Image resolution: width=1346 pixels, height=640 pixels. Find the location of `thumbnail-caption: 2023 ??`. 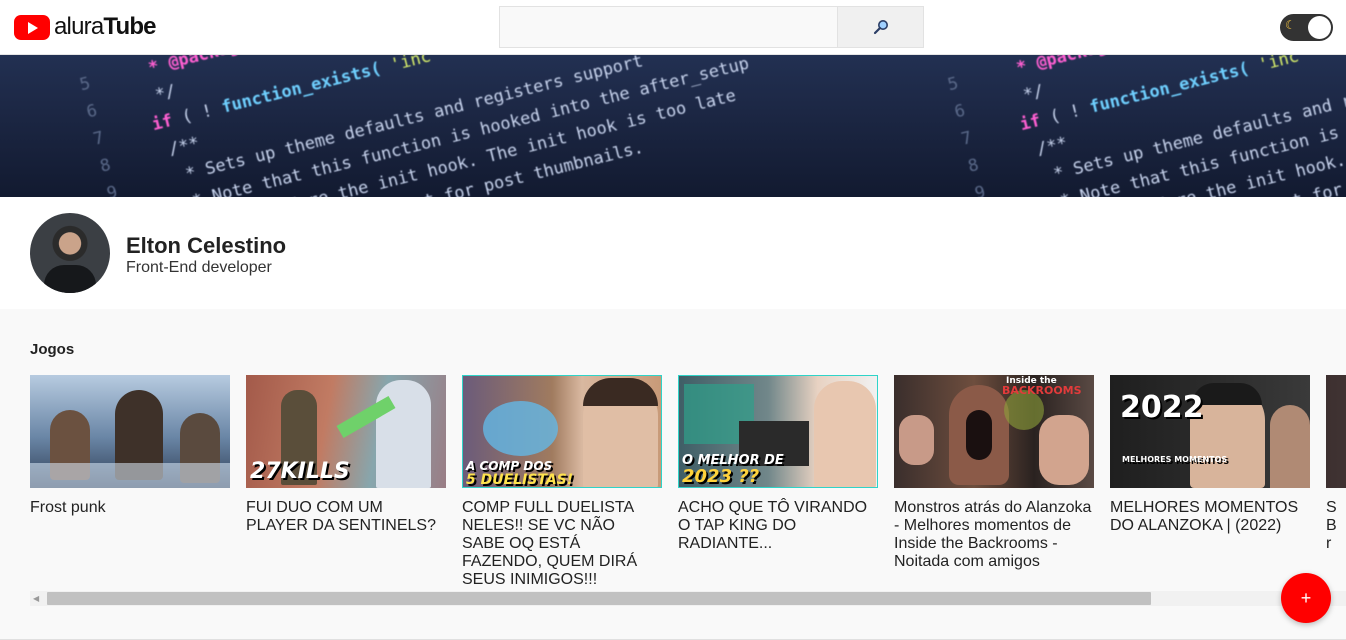

thumbnail-caption: 2023 ?? is located at coordinates (721, 476).